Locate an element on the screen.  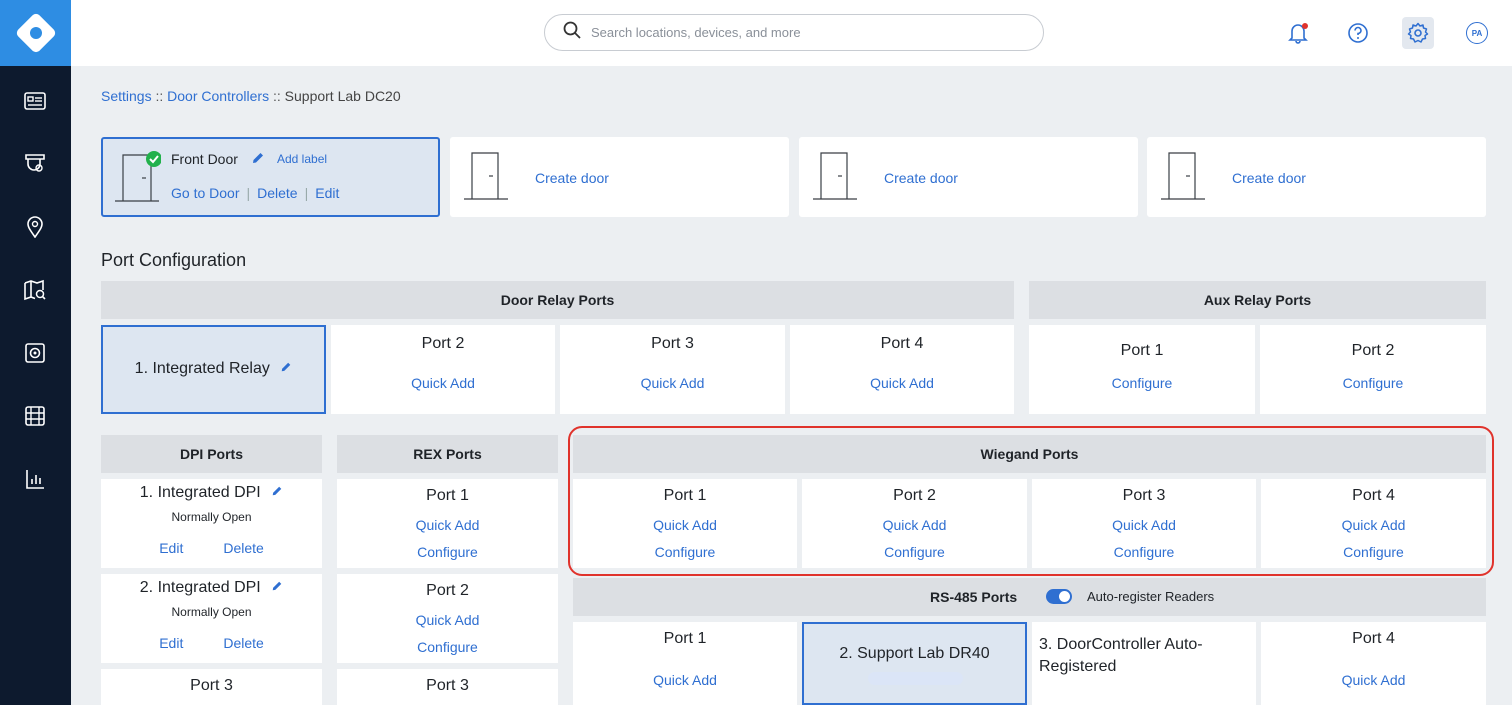
dpi-port-3: Port 3 is located at coordinates (211, 687).